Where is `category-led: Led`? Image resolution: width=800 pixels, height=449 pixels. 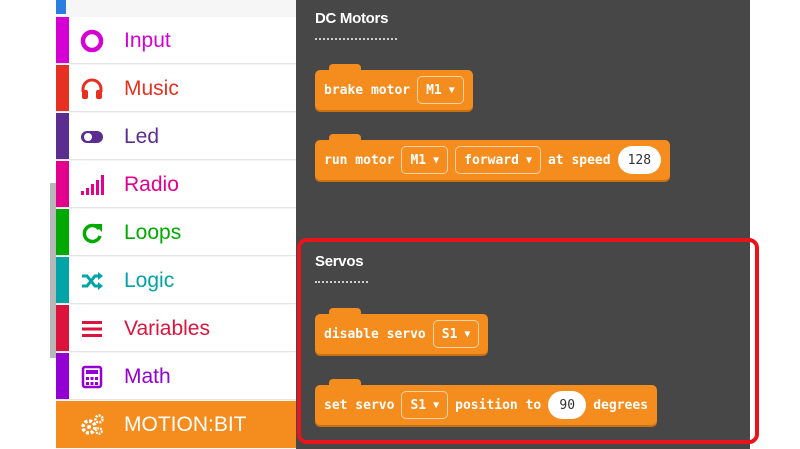
category-led: Led is located at coordinates (176, 136).